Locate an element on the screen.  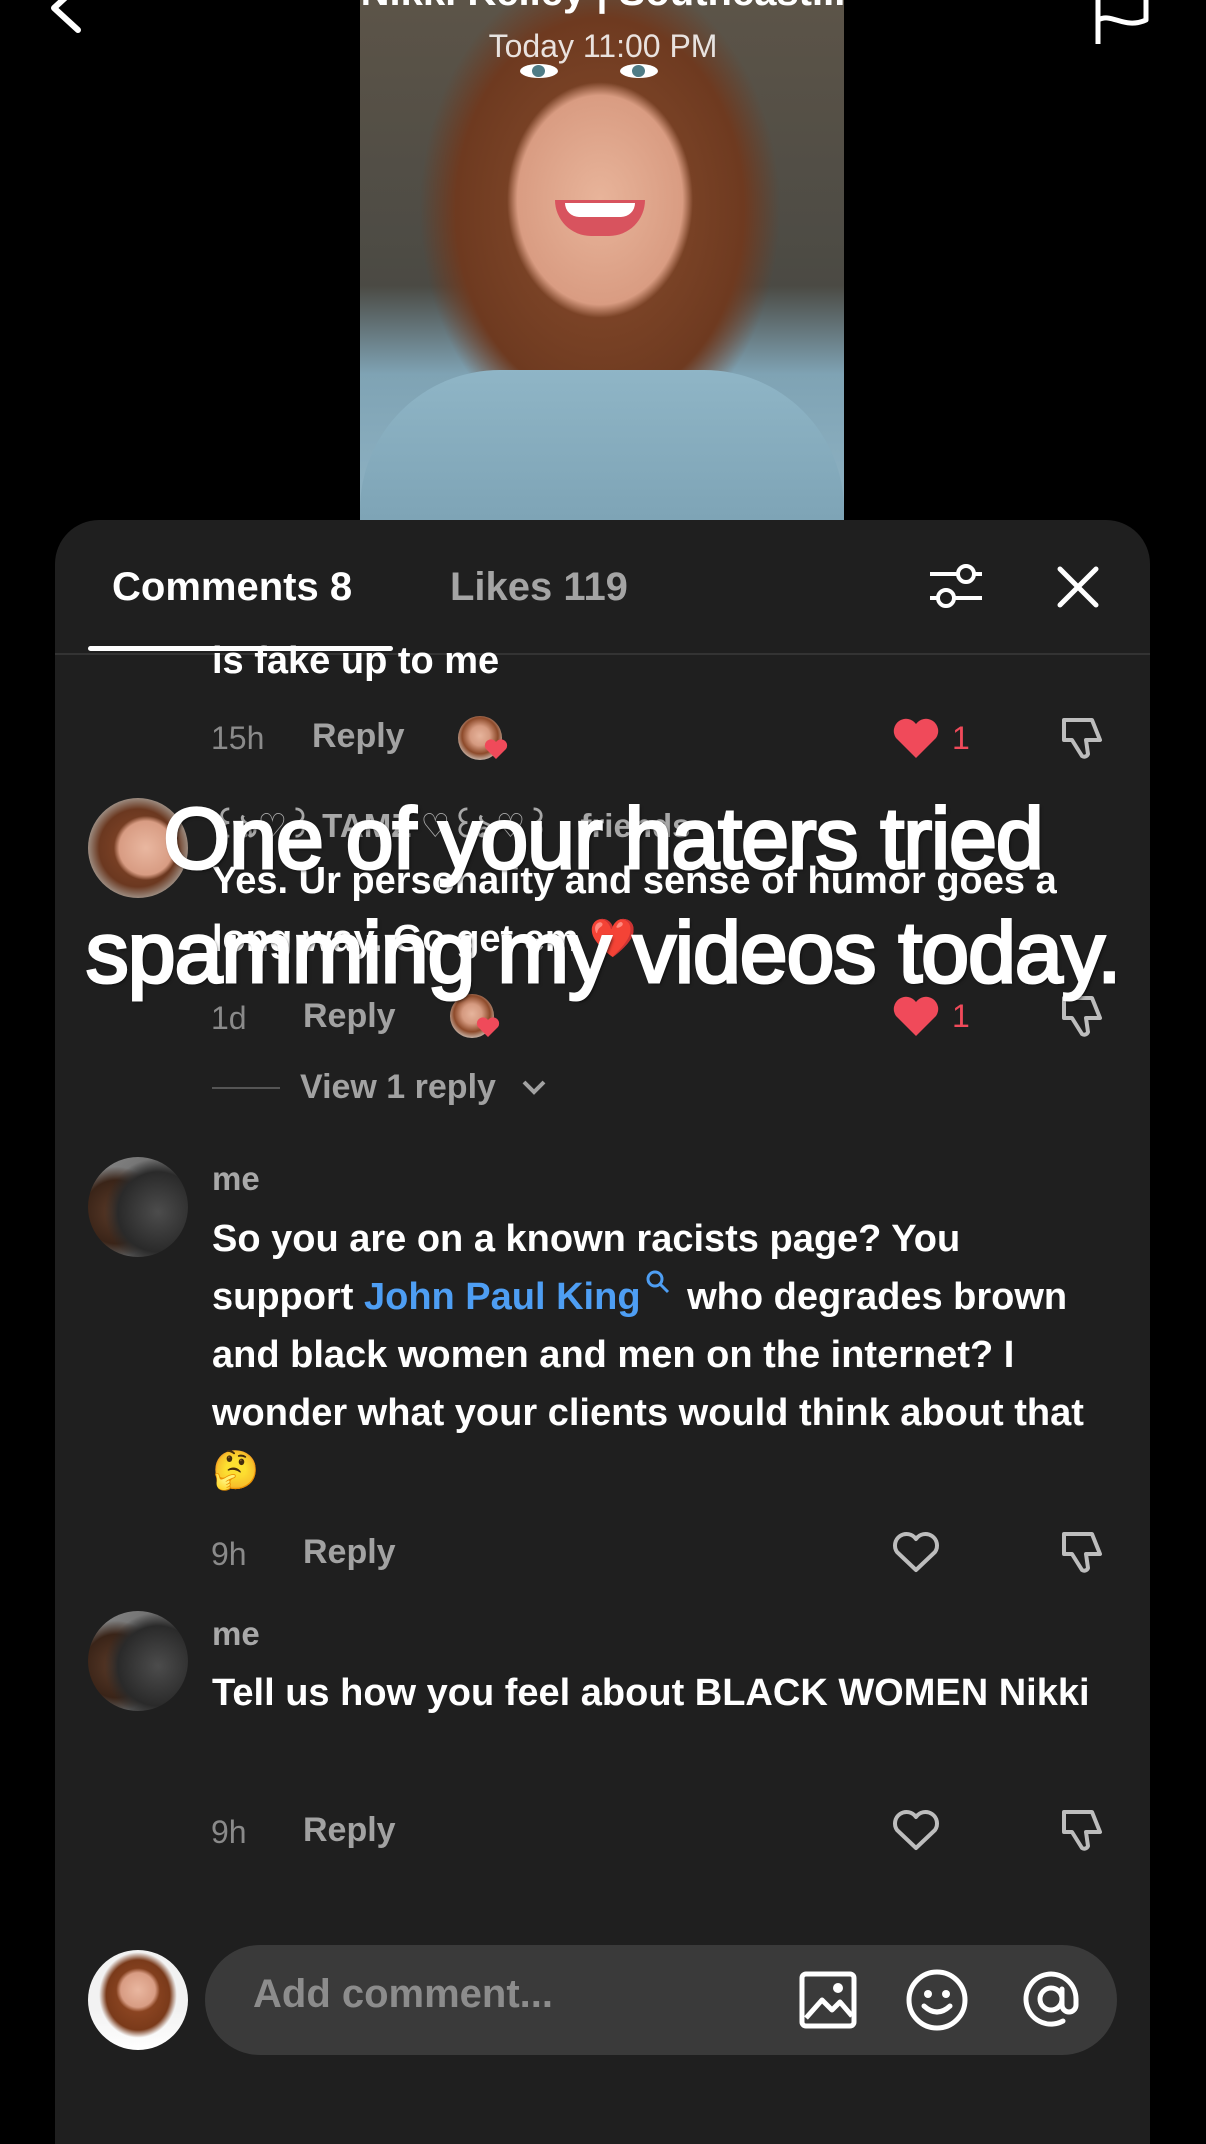
header-time: Today 11:00 PM is located at coordinates (603, 46).